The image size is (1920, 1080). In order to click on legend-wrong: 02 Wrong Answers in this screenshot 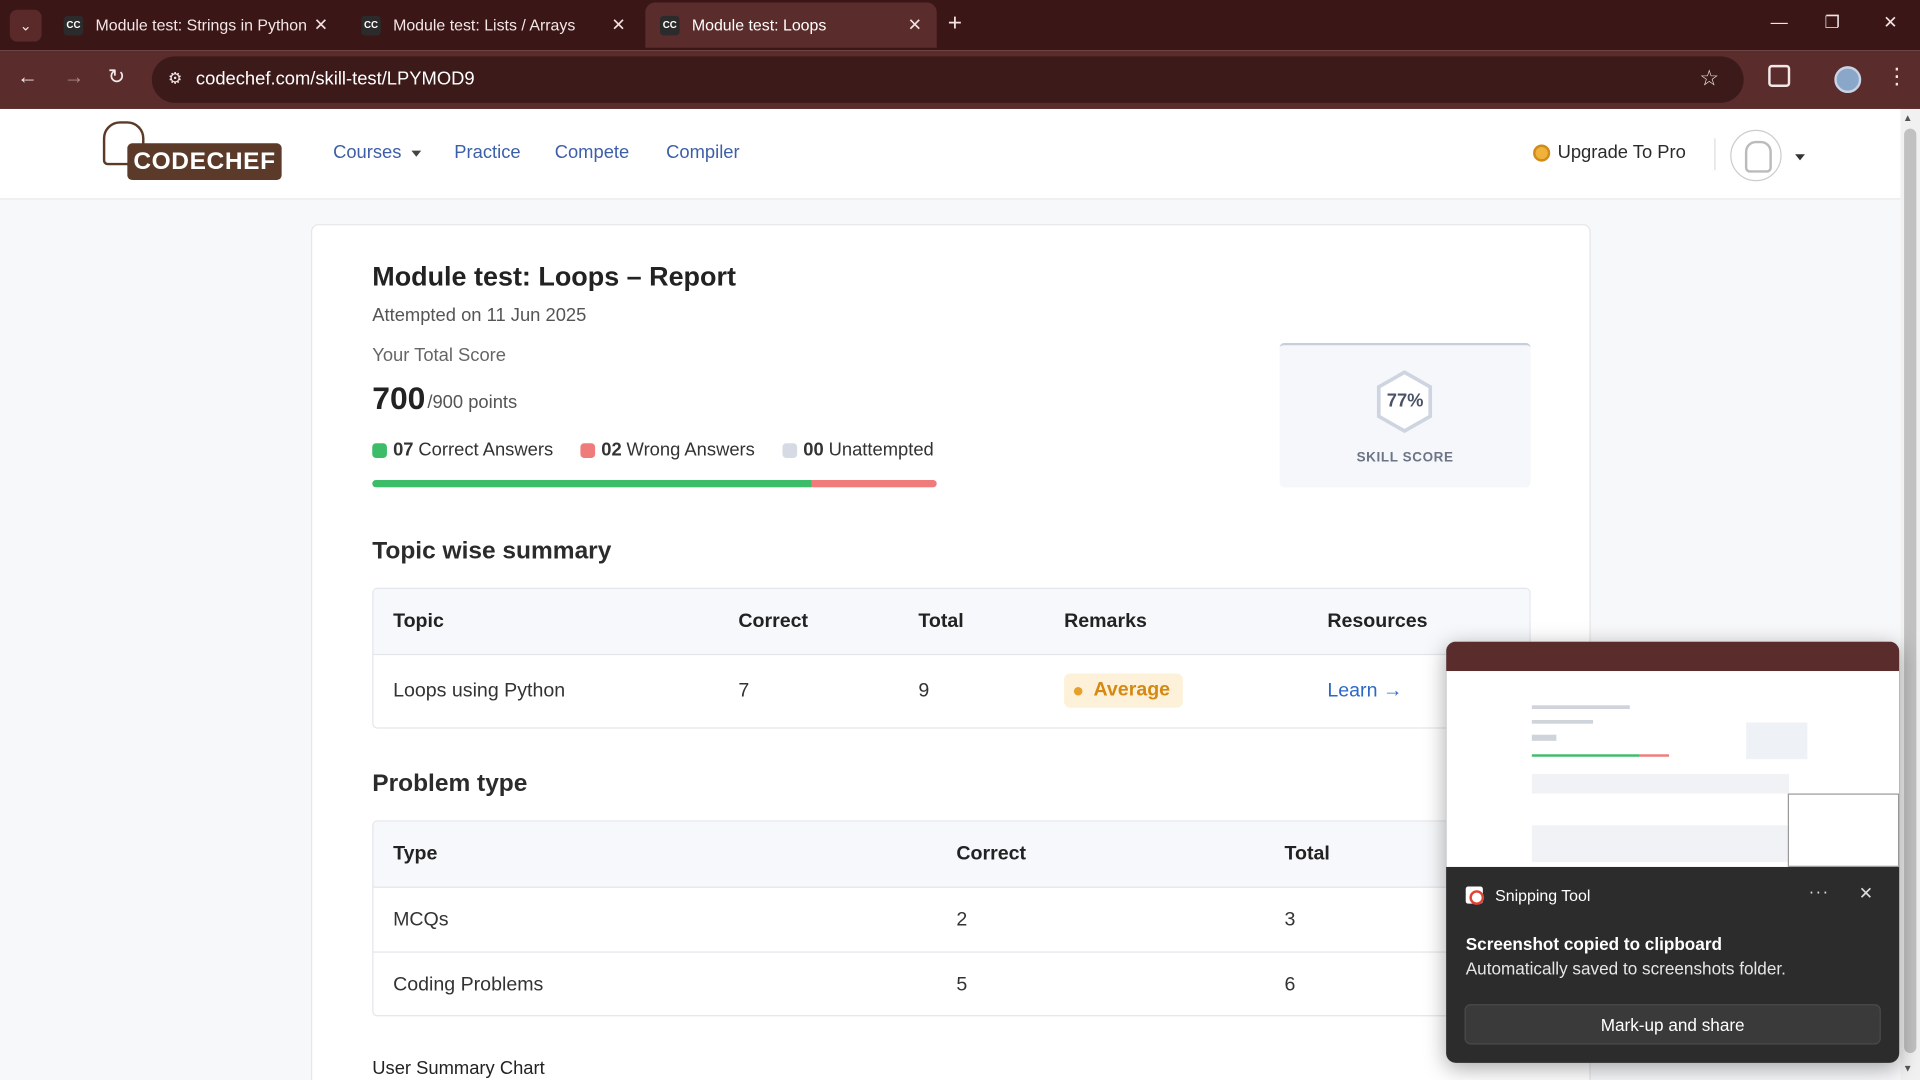, I will do `click(667, 450)`.